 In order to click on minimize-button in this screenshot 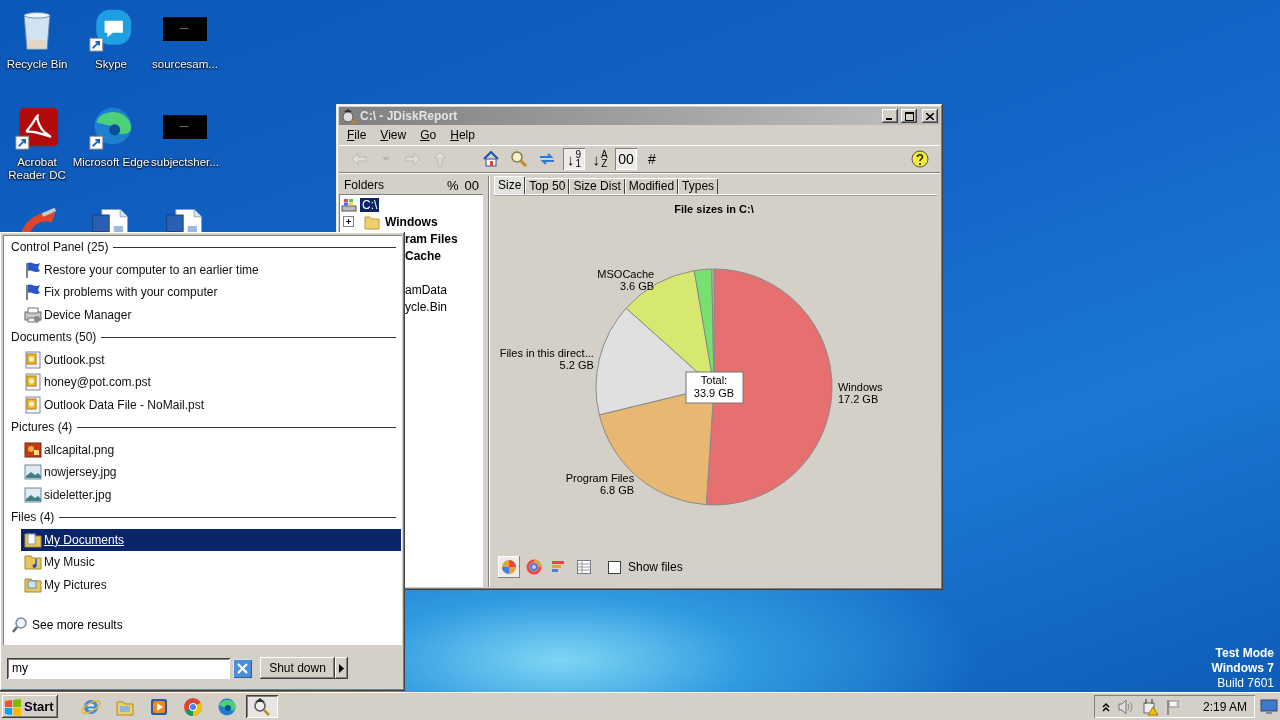, I will do `click(890, 116)`.